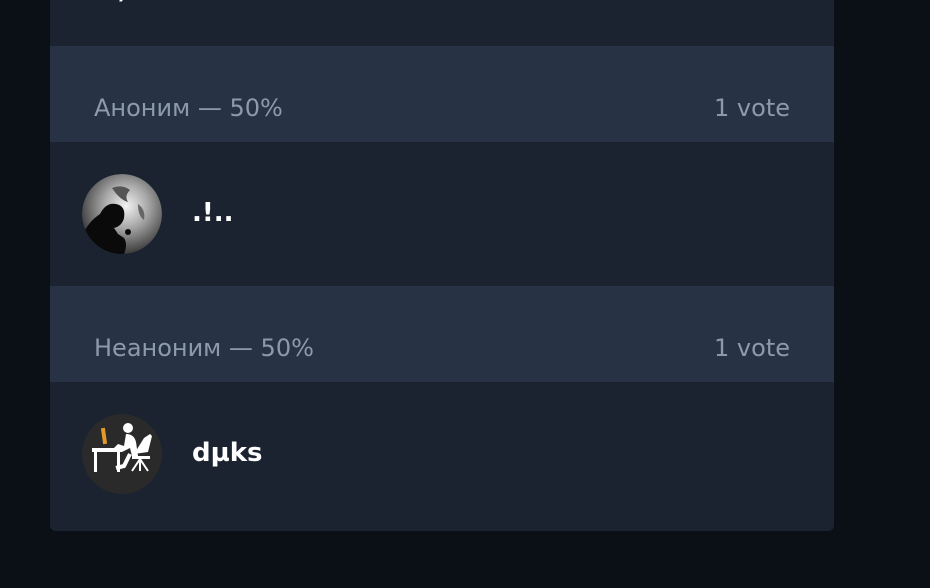  I want to click on voter-name: dµks, so click(227, 453).